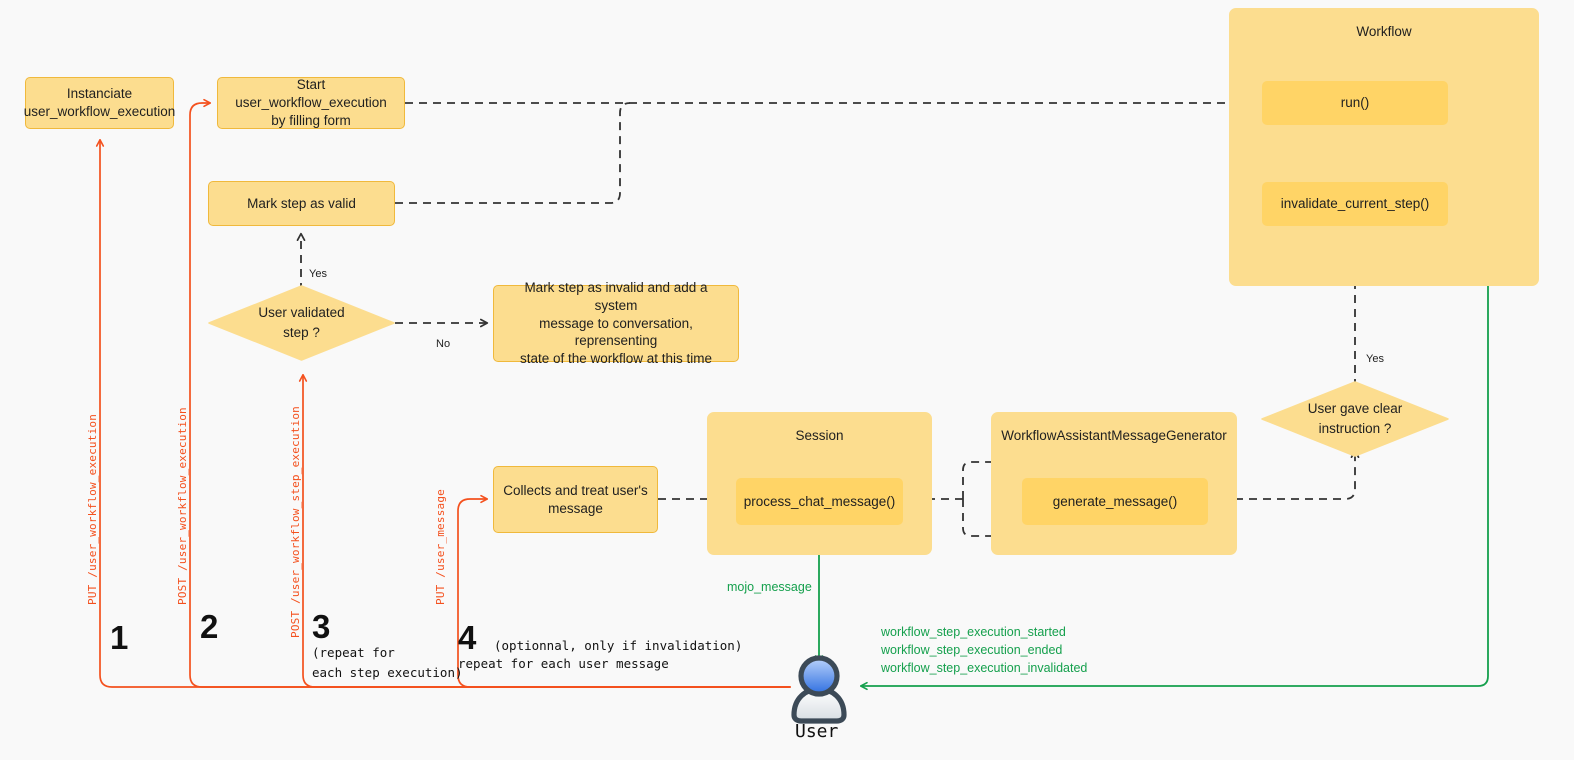 This screenshot has height=760, width=1574. I want to click on container-workflow: Workflow run() invalidate_current_step(), so click(1384, 147).